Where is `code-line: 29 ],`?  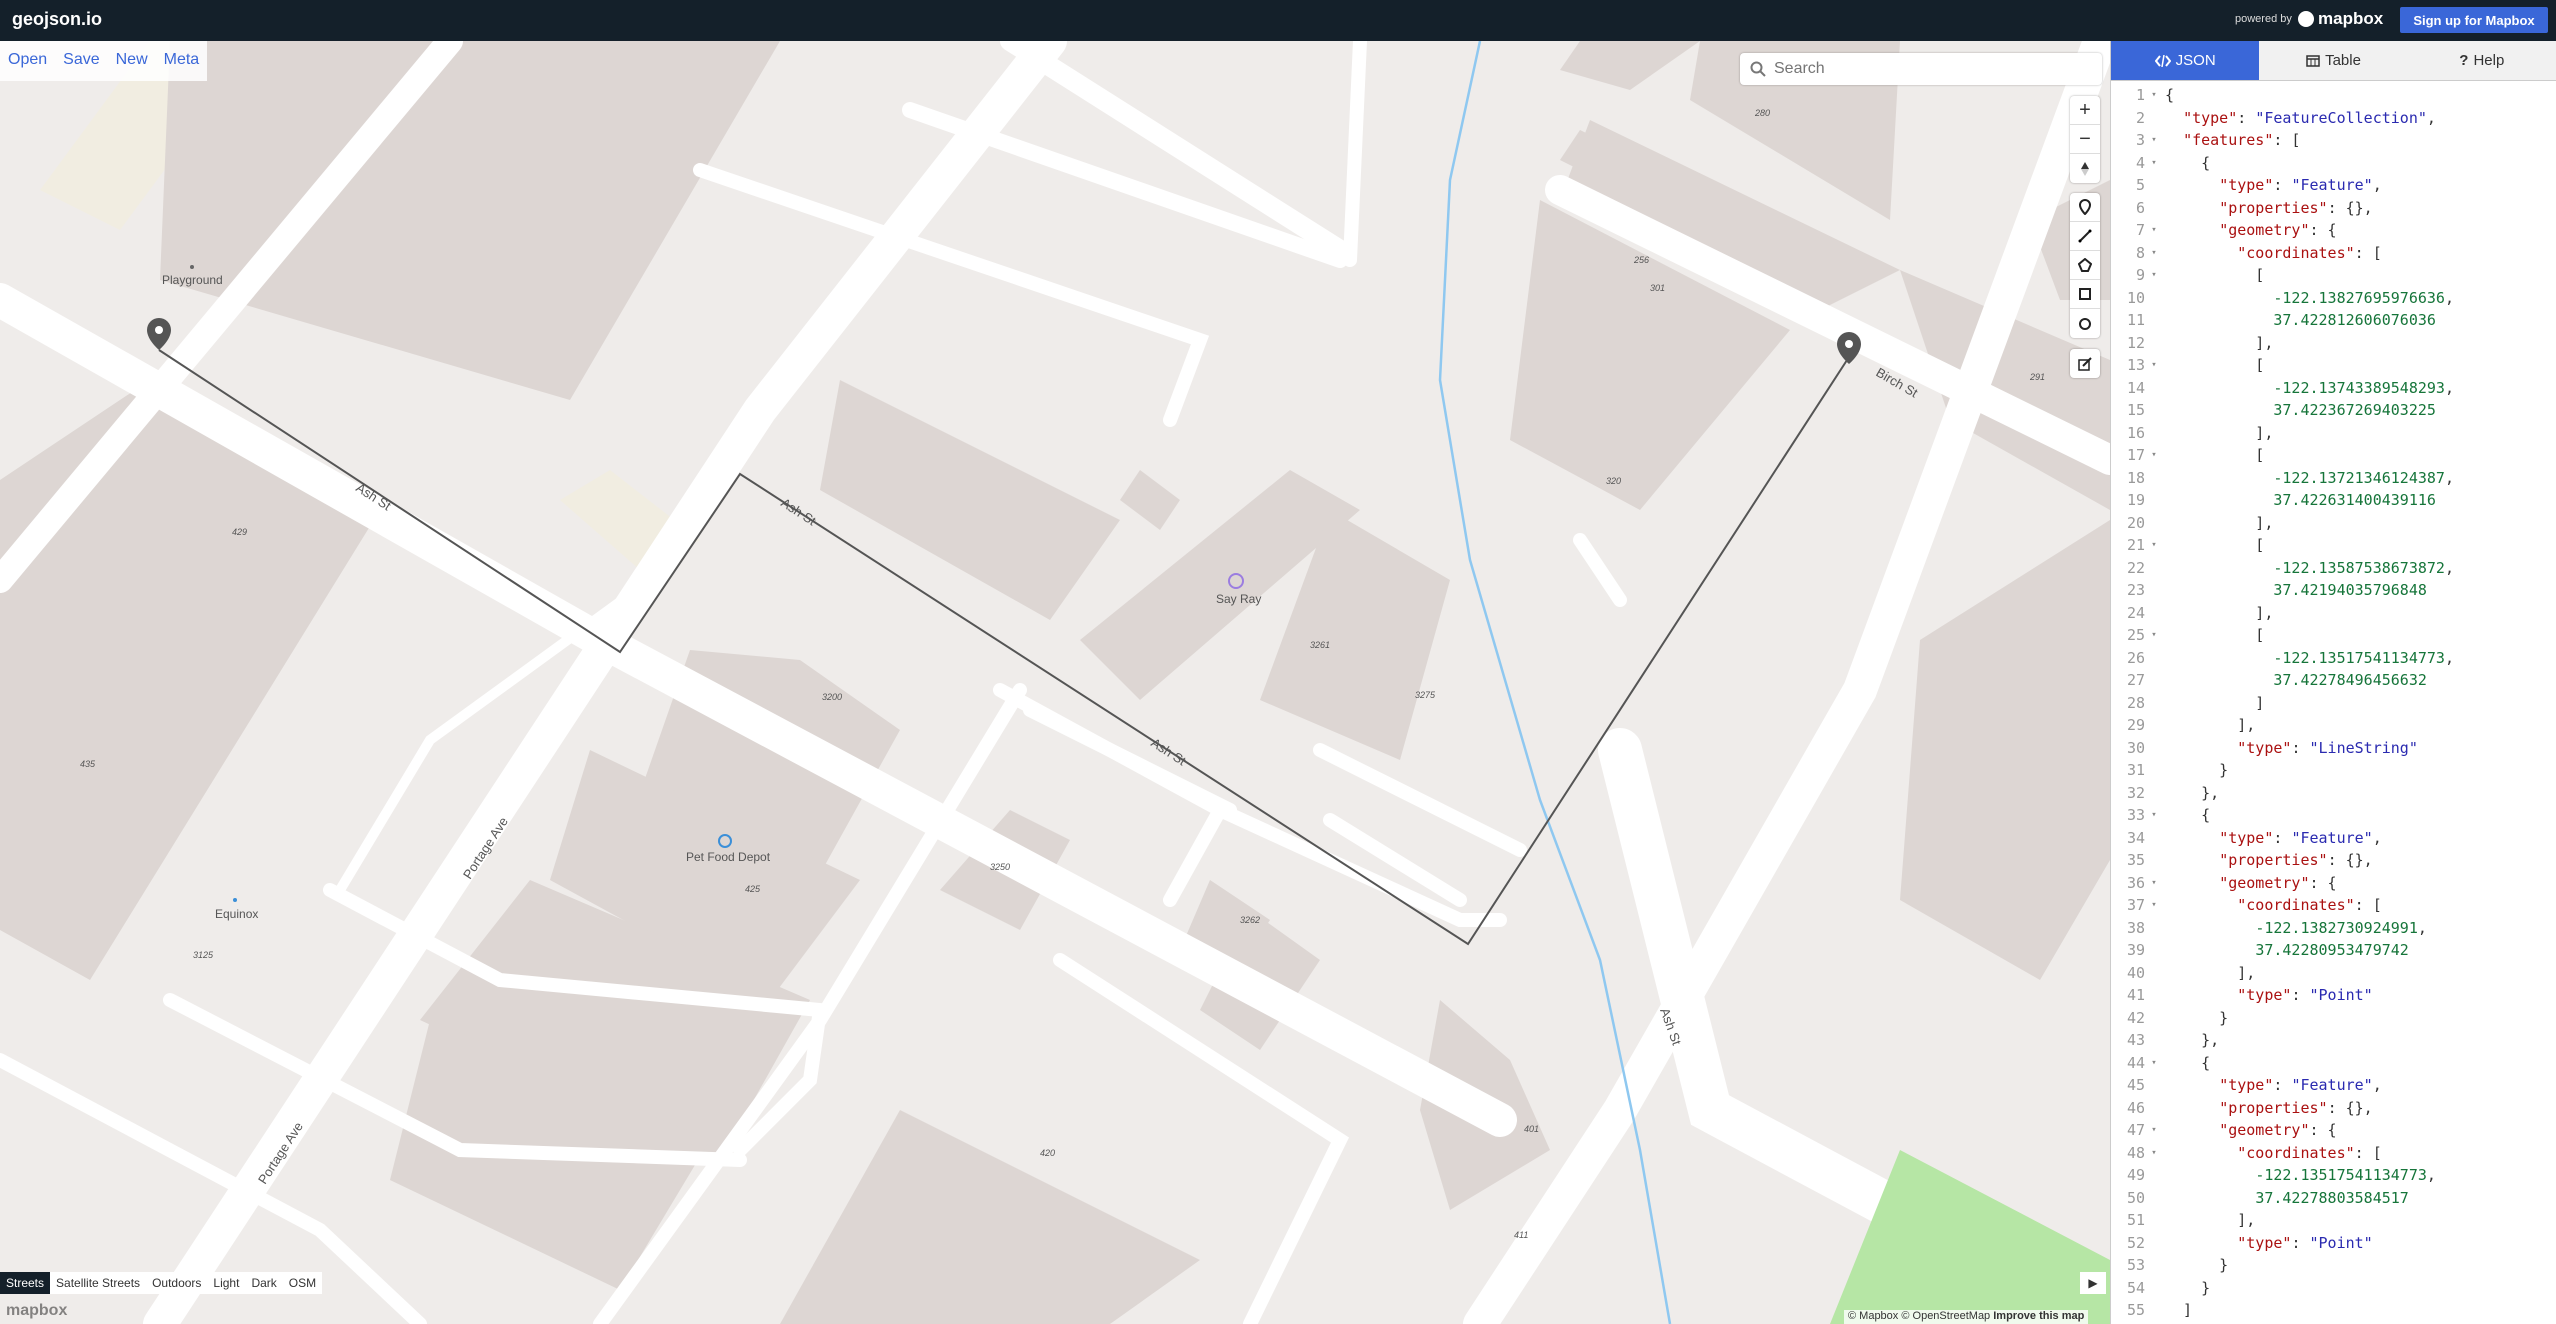 code-line: 29 ], is located at coordinates (2333, 725).